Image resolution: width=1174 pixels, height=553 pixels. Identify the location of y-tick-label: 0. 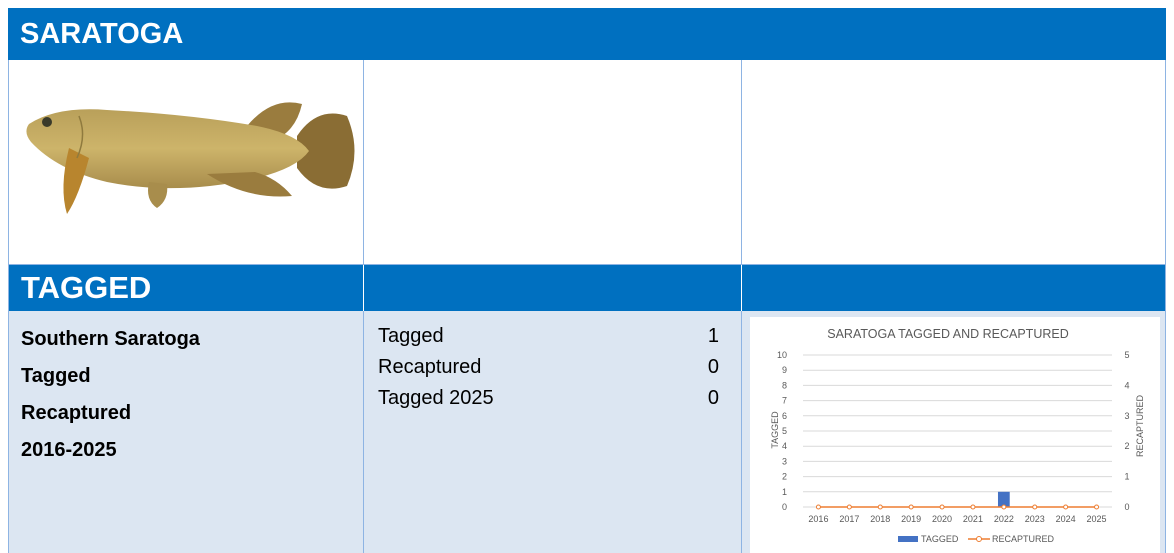
(784, 507).